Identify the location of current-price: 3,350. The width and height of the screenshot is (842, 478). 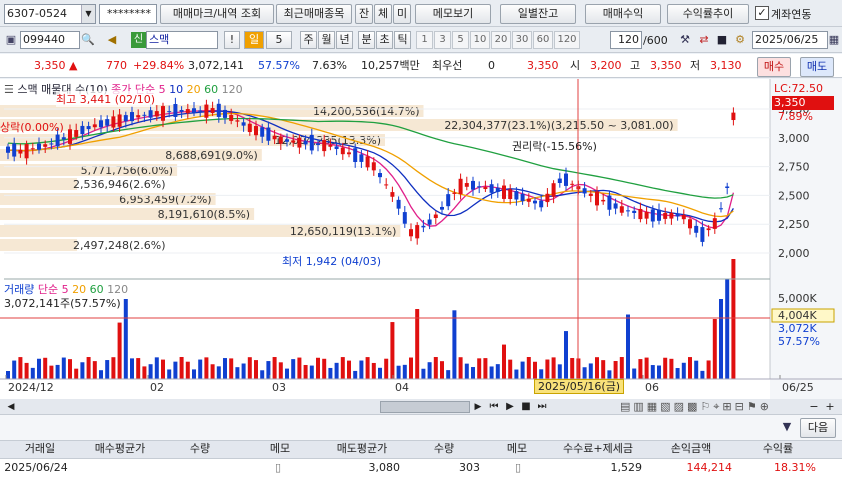
(50, 65).